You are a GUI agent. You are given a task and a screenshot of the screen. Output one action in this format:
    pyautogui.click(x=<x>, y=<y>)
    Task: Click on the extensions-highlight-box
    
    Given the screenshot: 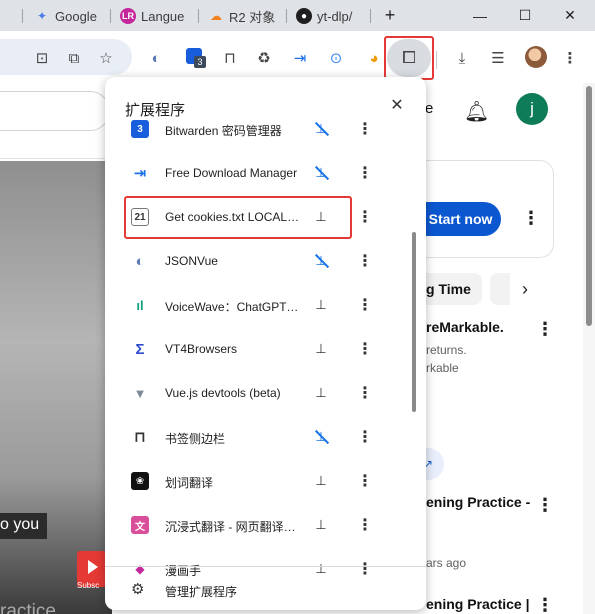 What is the action you would take?
    pyautogui.click(x=409, y=58)
    